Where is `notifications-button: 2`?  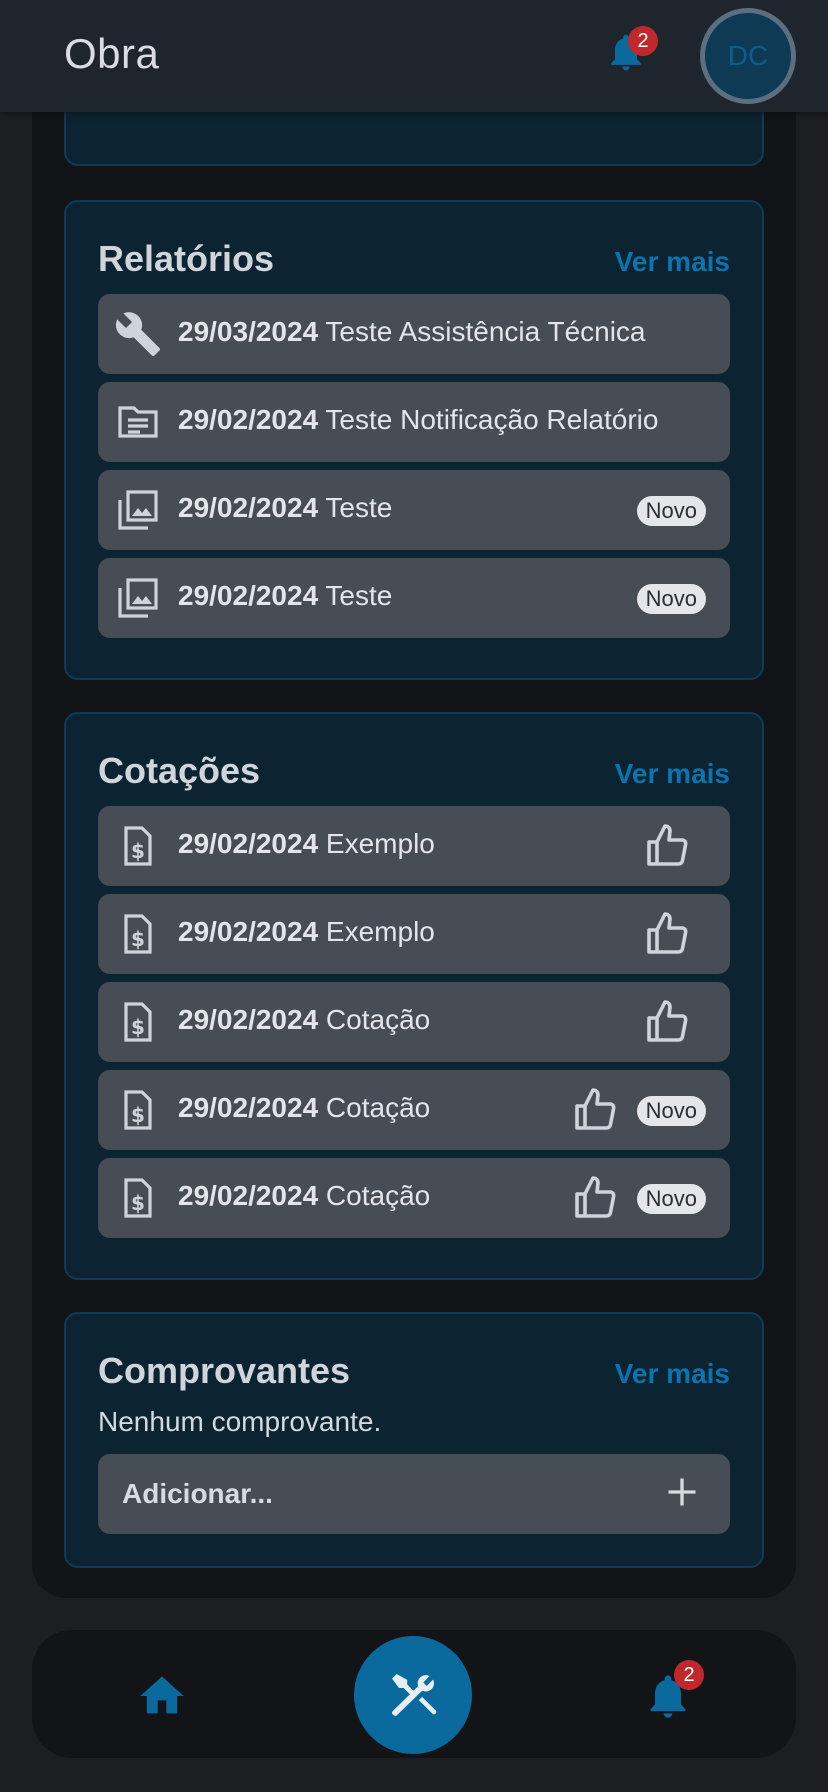
notifications-button: 2 is located at coordinates (631, 53).